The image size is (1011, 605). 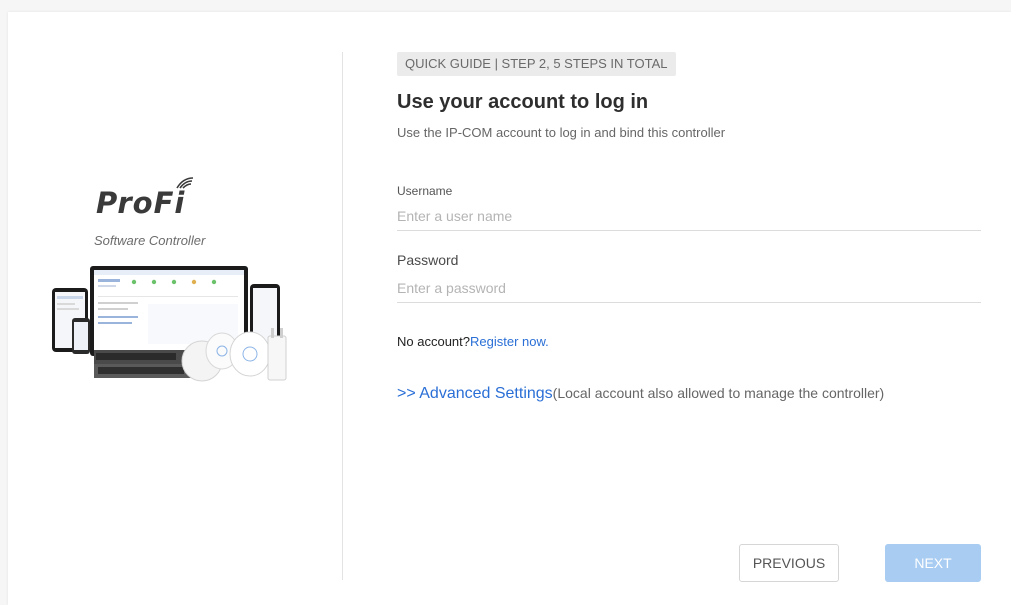 I want to click on step-indicator: QUICK GUIDE | STEP 2, 5 STEPS IN TOTAL, so click(x=536, y=64).